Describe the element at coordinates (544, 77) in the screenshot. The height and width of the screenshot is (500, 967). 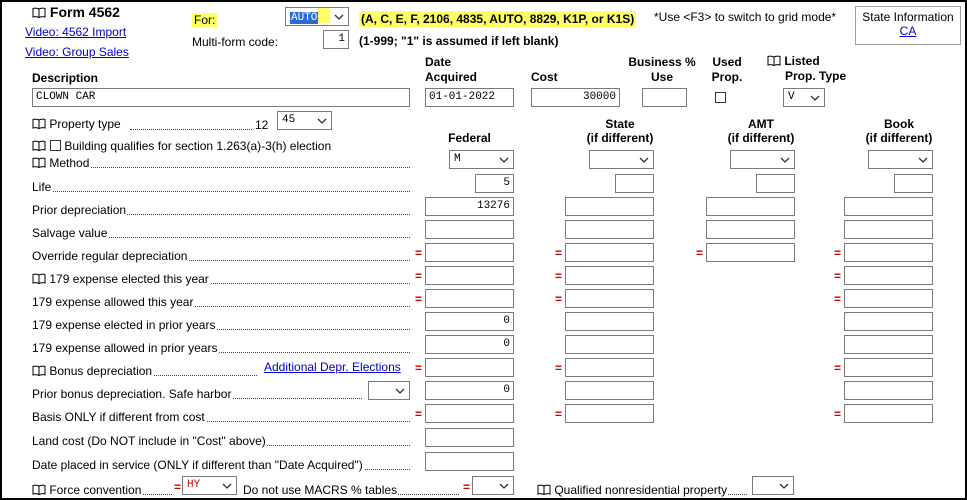
I see `cost-label: Cost` at that location.